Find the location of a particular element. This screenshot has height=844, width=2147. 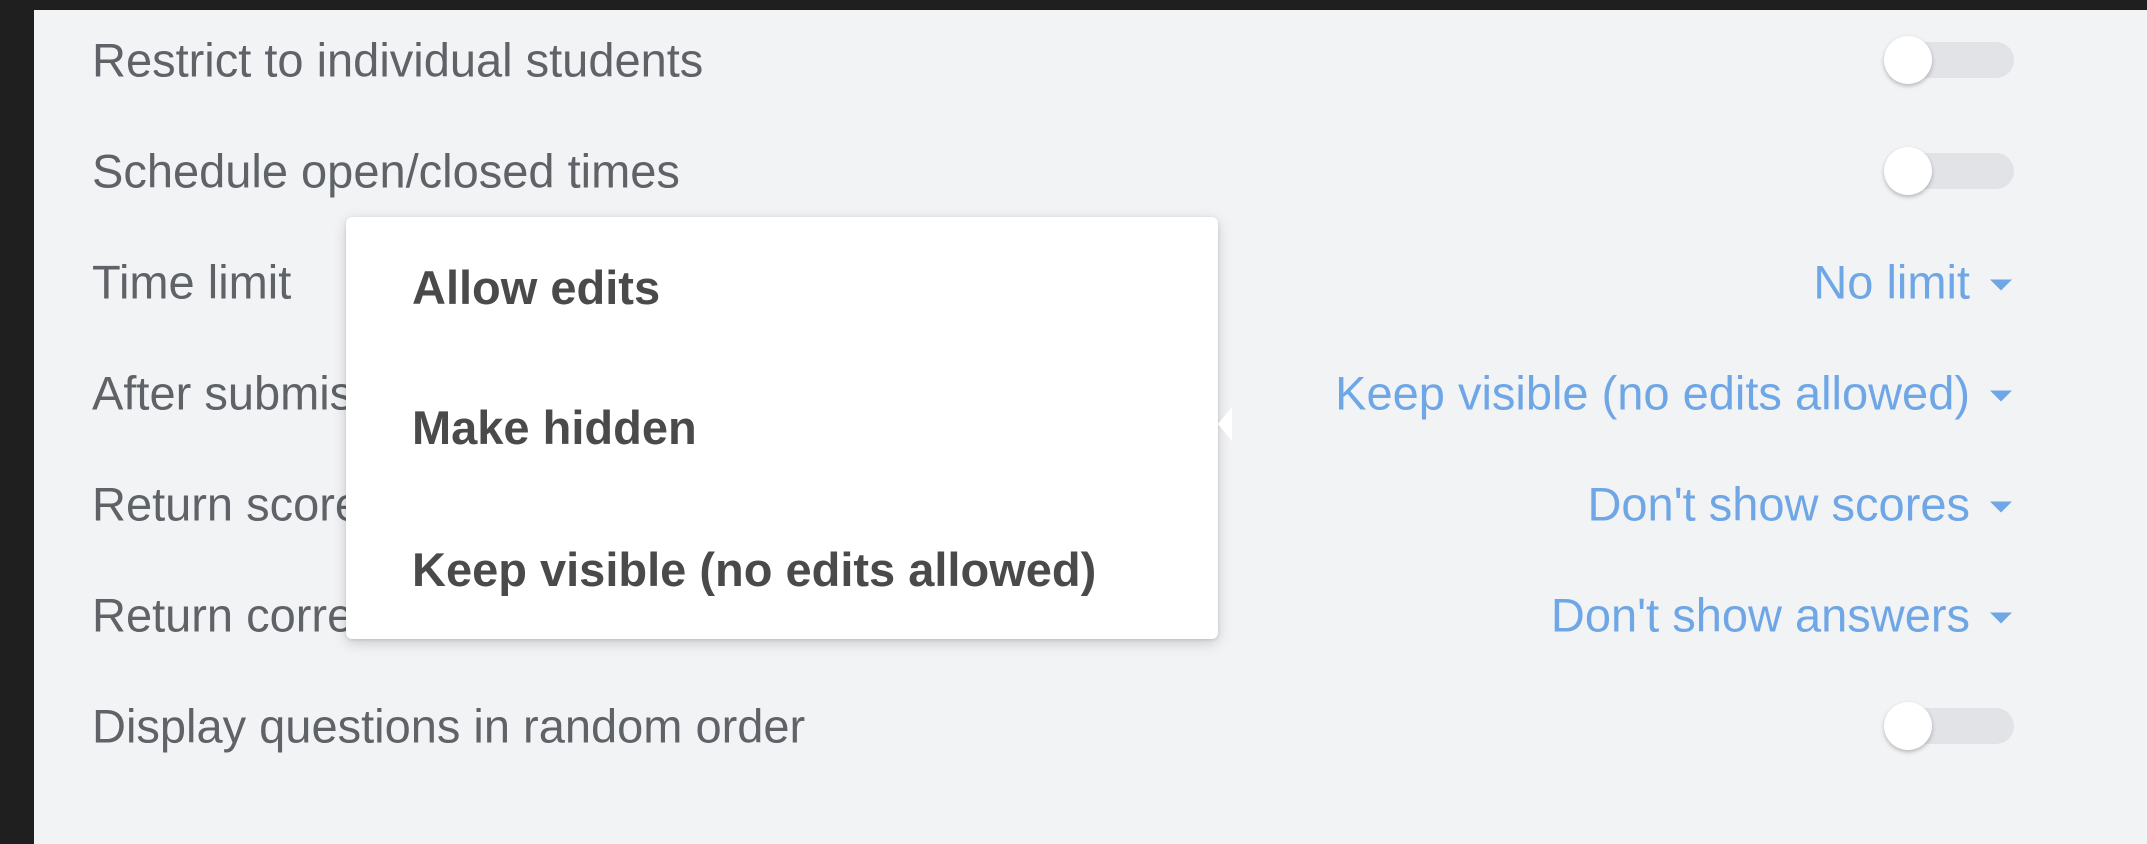

setting-row-restrict: Restrict to individual students is located at coordinates (1090, 60).